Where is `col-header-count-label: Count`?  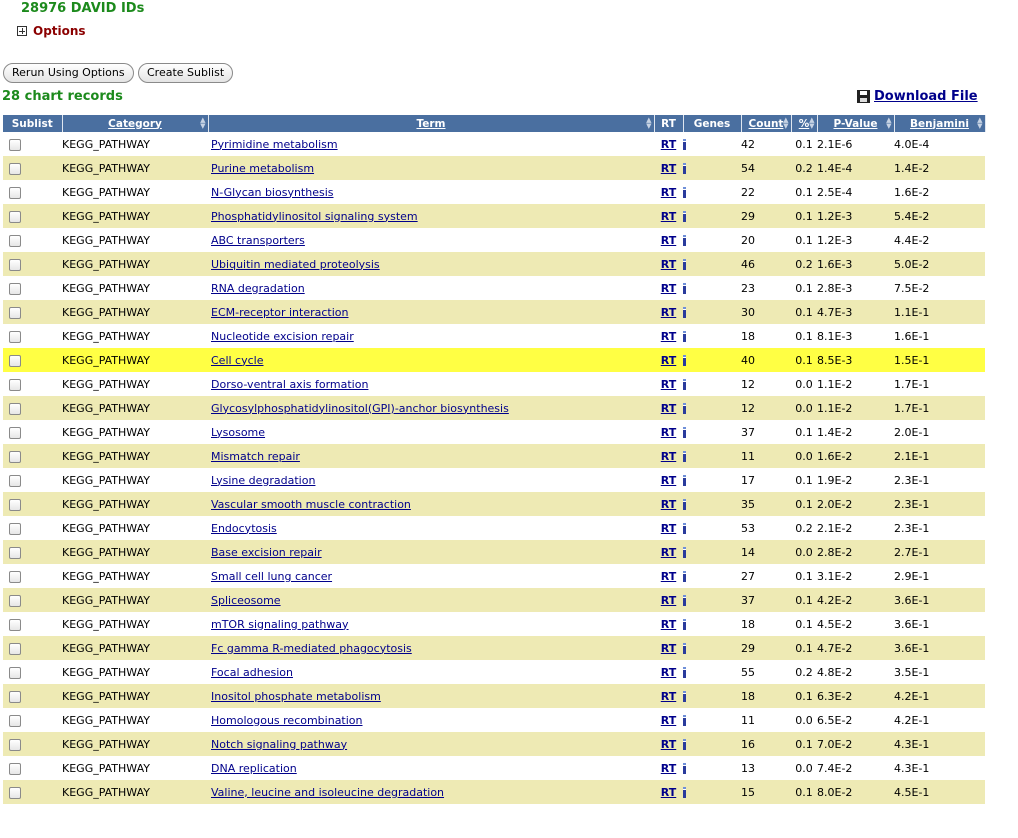 col-header-count-label: Count is located at coordinates (766, 124).